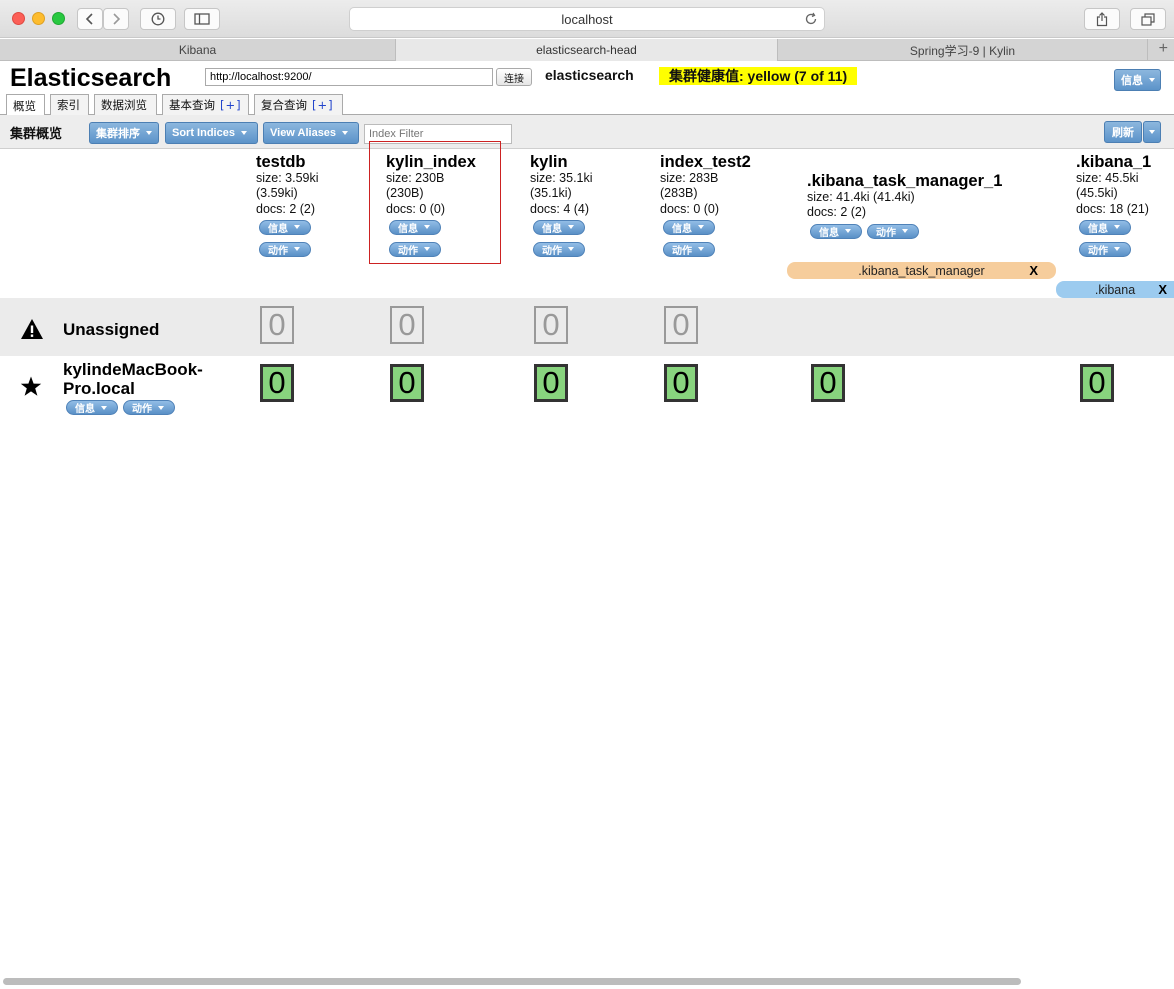 This screenshot has height=989, width=1174. What do you see at coordinates (116, 19) in the screenshot?
I see `forward-button` at bounding box center [116, 19].